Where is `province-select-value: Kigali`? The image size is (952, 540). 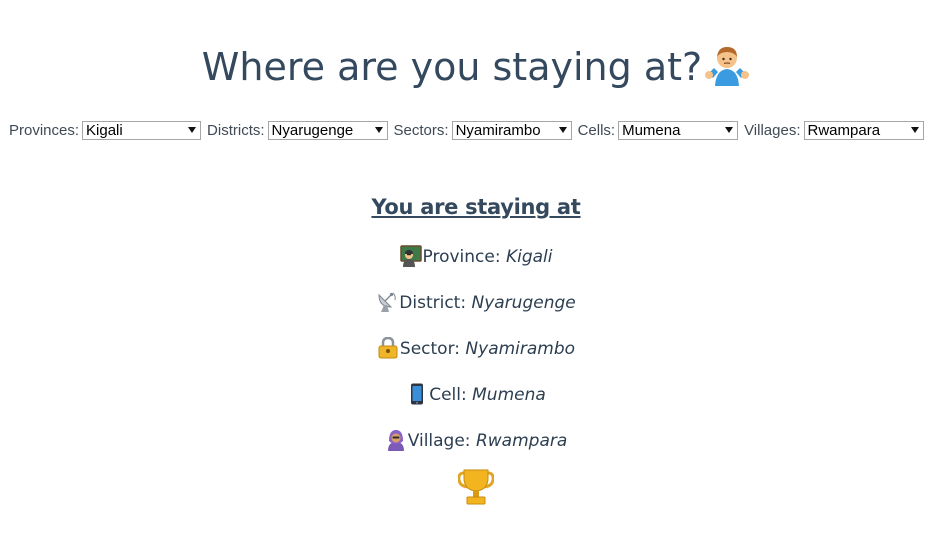
province-select-value: Kigali is located at coordinates (104, 130).